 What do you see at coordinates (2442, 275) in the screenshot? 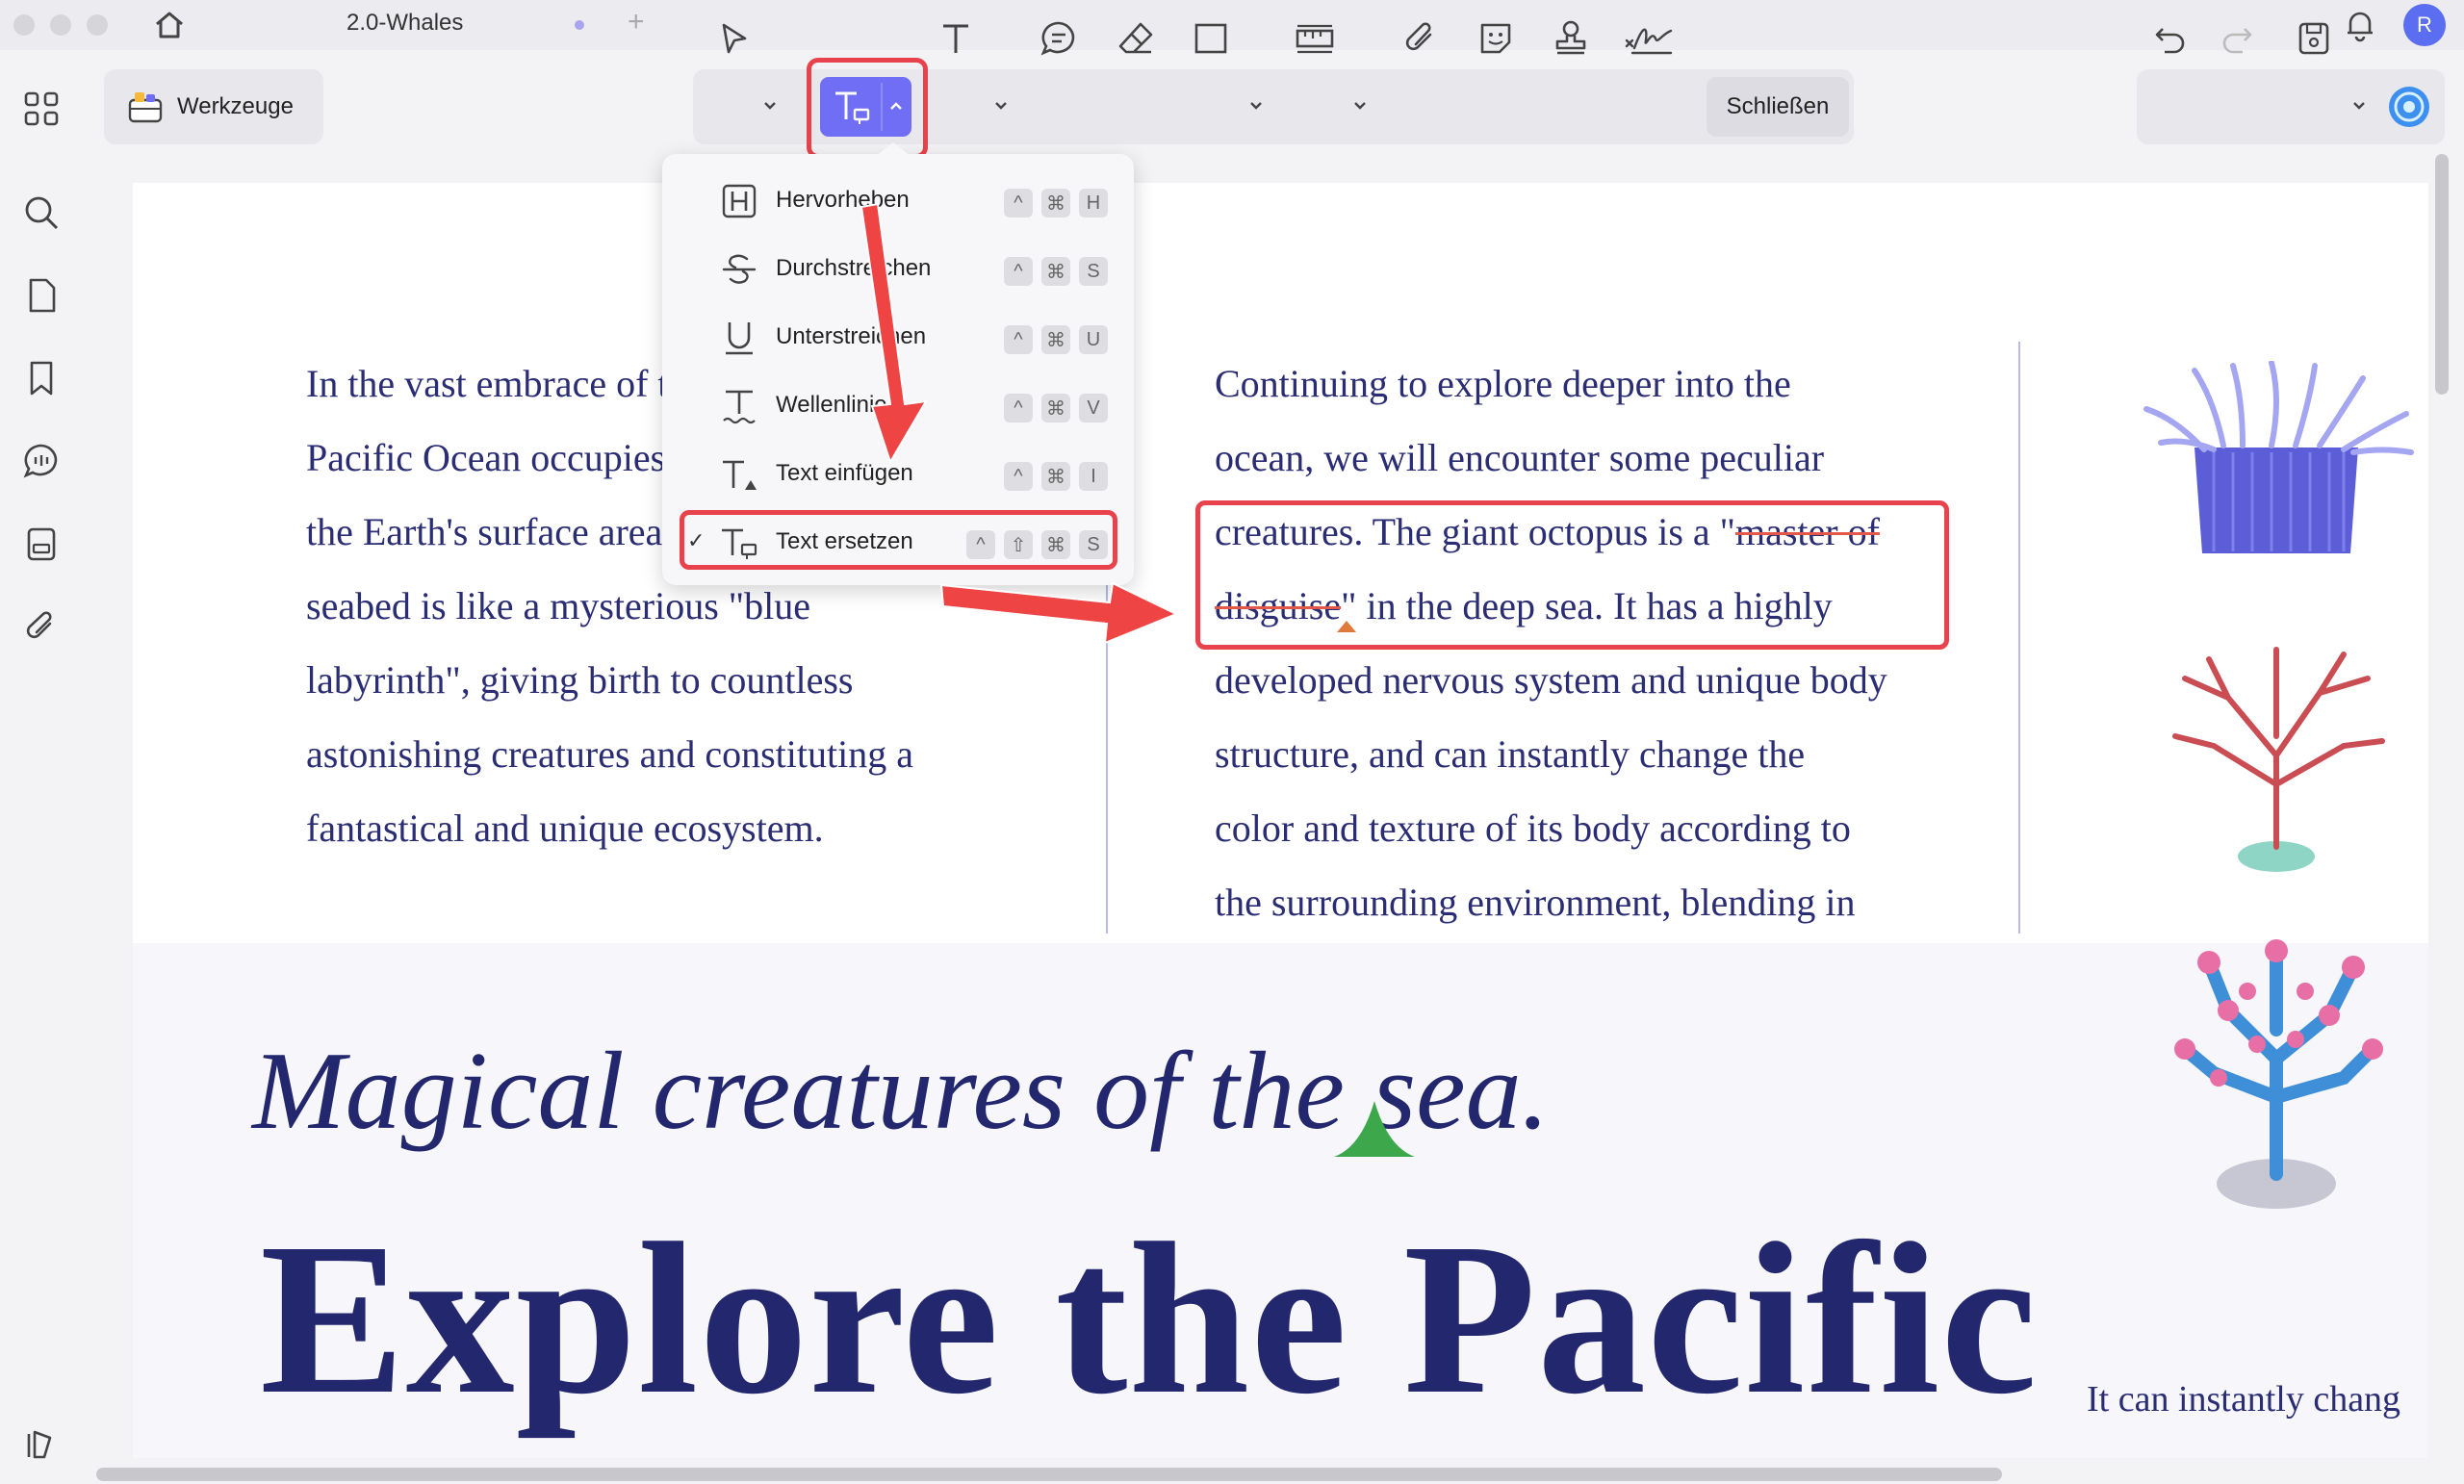
I see `vertical-scrollbar` at bounding box center [2442, 275].